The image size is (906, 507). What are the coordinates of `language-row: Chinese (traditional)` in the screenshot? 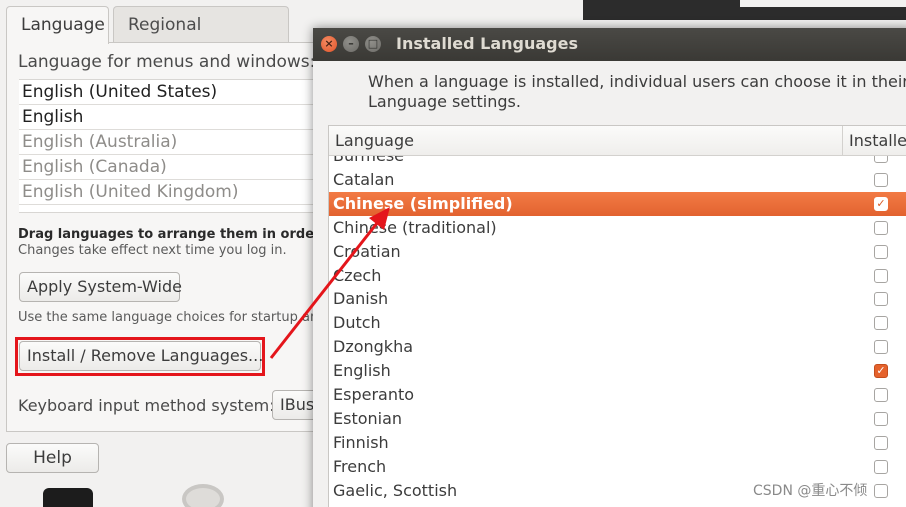 It's located at (617, 228).